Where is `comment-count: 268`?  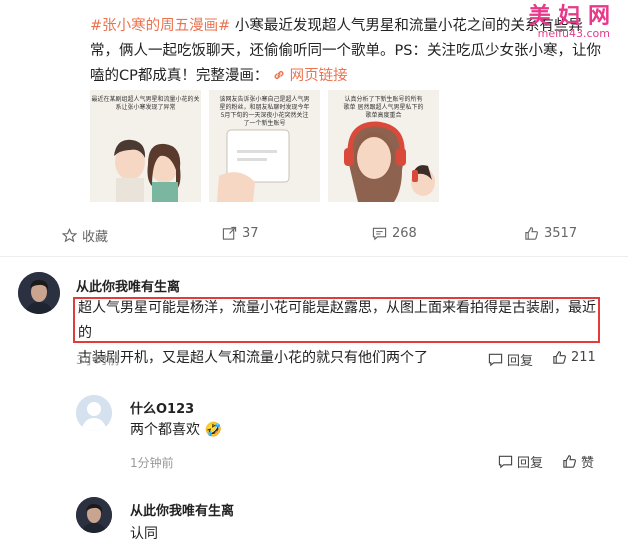 comment-count: 268 is located at coordinates (404, 233).